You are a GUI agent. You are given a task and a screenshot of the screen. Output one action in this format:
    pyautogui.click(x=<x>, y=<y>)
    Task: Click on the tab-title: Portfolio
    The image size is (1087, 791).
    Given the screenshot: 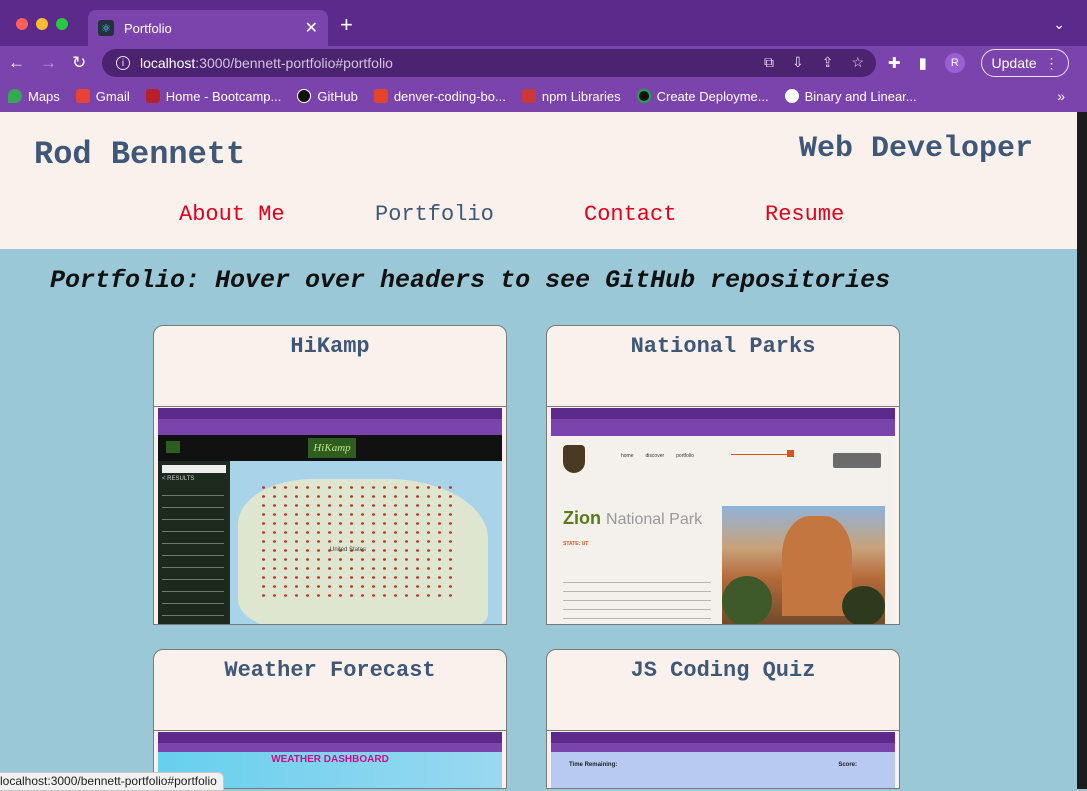 What is the action you would take?
    pyautogui.click(x=148, y=28)
    